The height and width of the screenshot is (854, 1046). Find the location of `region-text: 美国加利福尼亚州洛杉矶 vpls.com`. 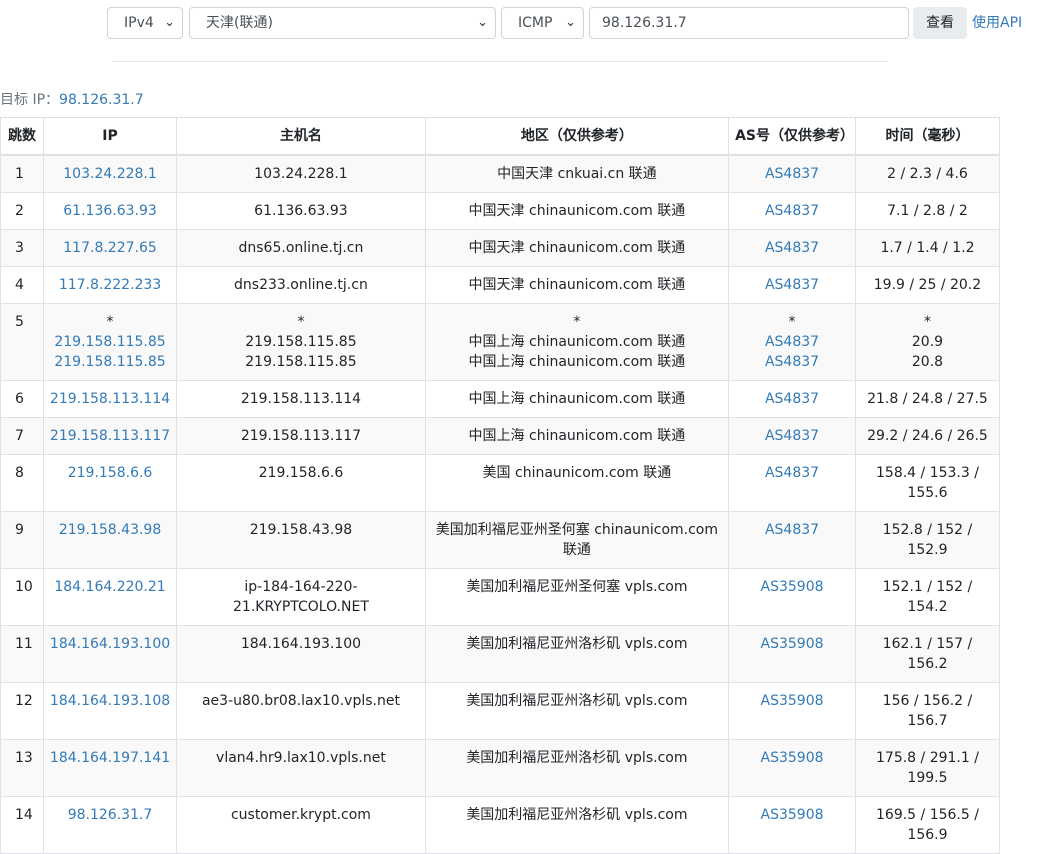

region-text: 美国加利福尼亚州洛杉矶 vpls.com is located at coordinates (577, 701).